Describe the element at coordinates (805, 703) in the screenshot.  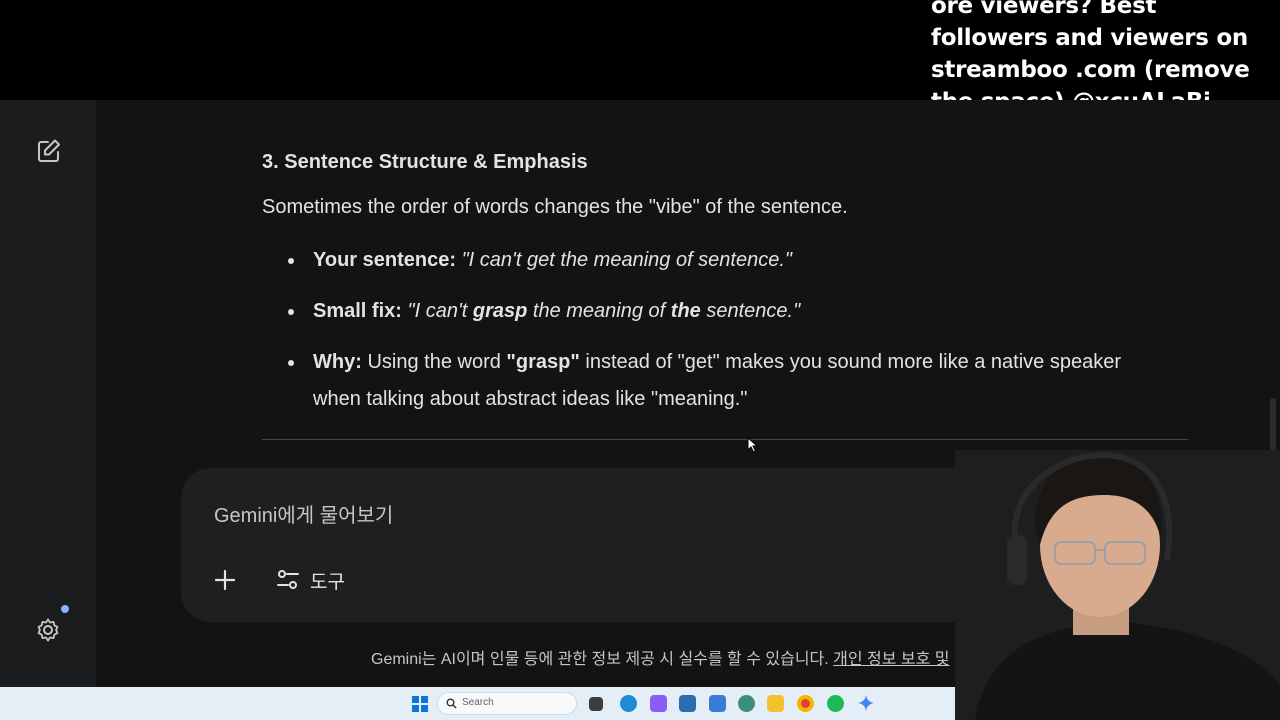
I see `chrome-icon` at that location.